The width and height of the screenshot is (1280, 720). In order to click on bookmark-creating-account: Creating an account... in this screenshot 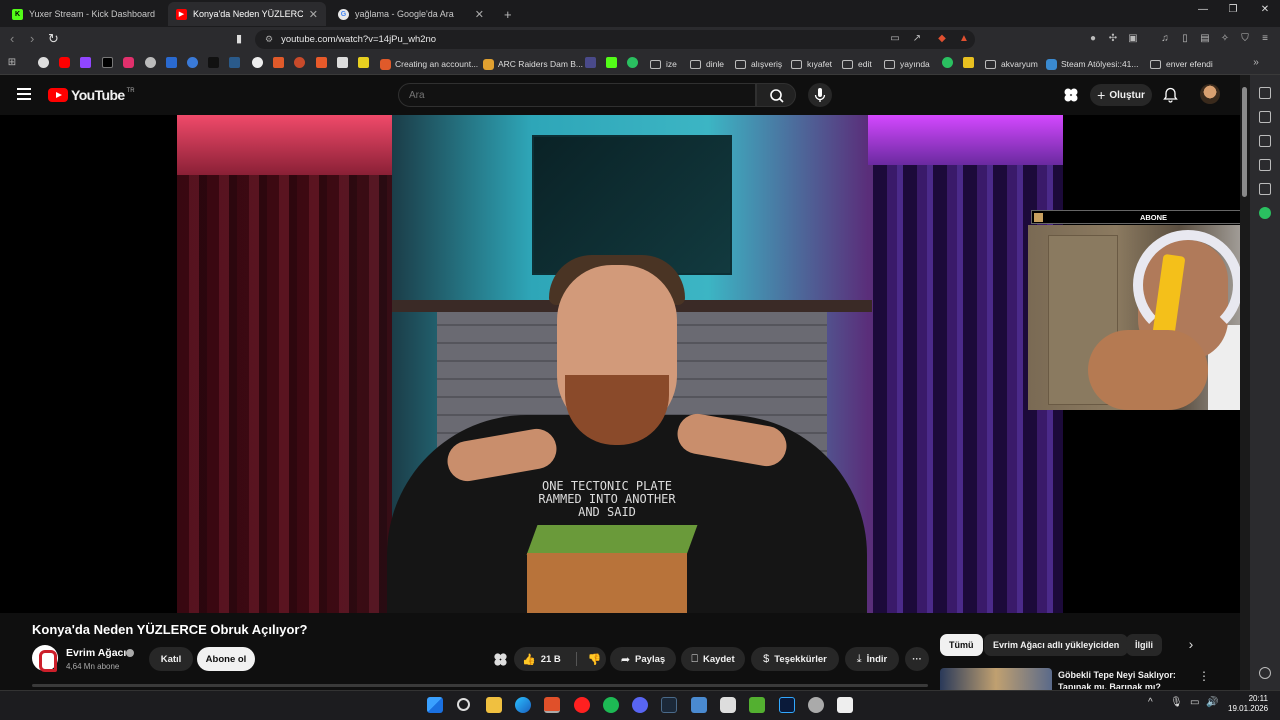, I will do `click(429, 64)`.